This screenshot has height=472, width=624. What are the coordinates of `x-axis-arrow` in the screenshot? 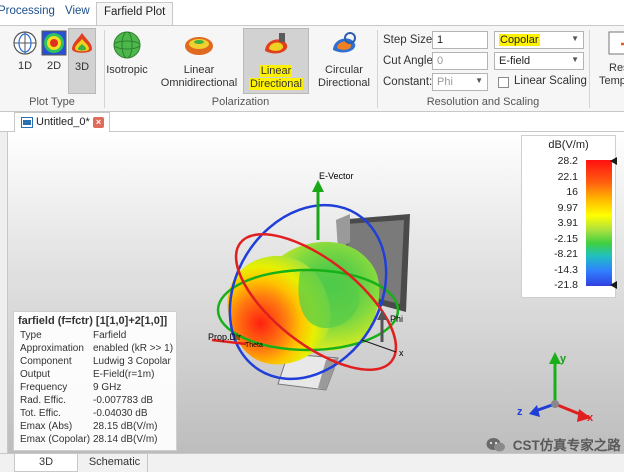 It's located at (568, 409).